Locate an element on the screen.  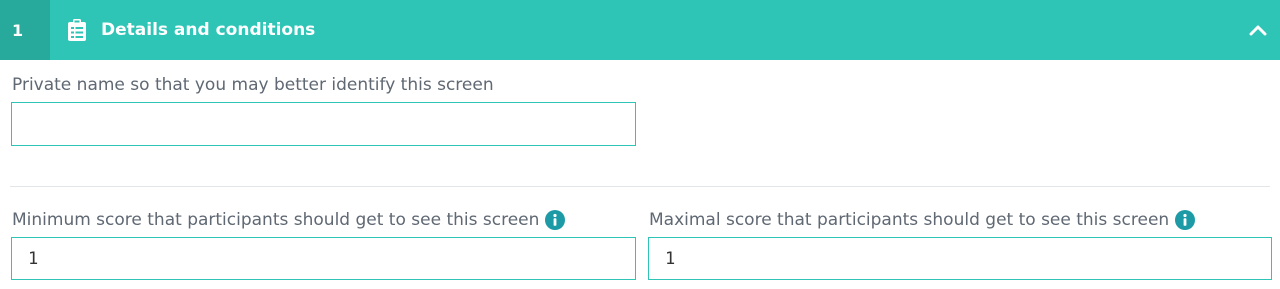
chevron-up-icon is located at coordinates (1258, 30).